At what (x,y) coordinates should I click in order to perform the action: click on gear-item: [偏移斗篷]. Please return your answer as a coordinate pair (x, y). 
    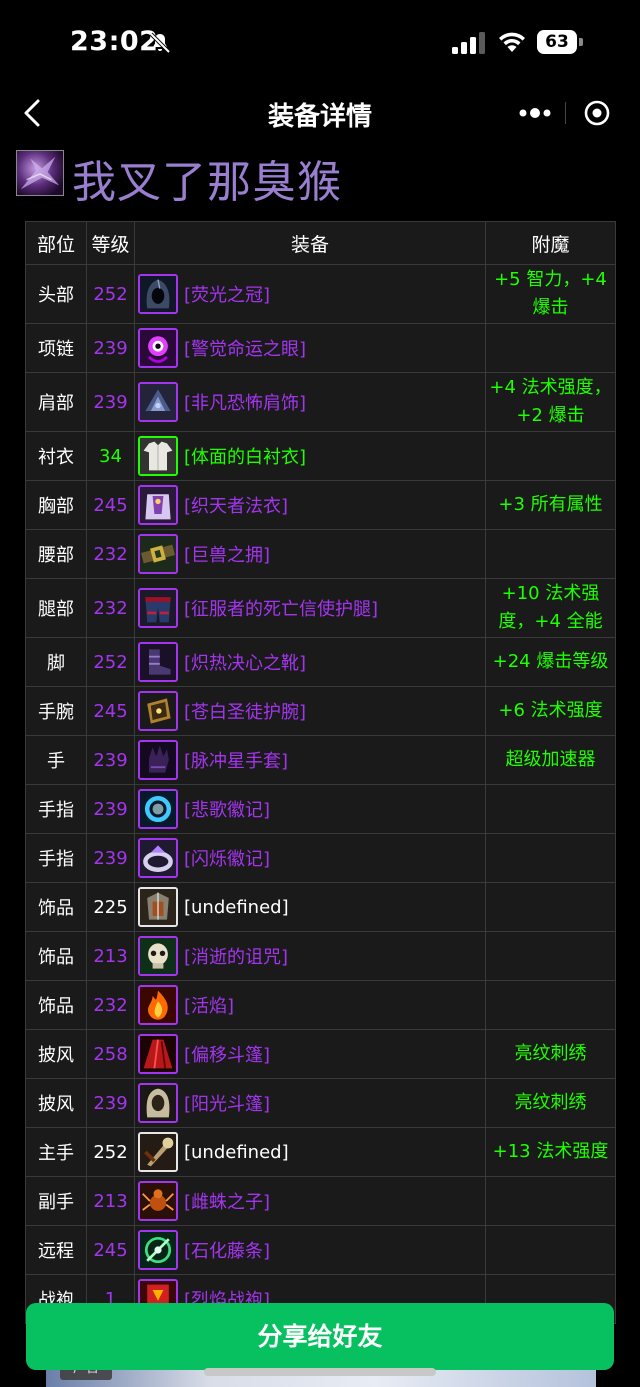
    Looking at the image, I should click on (311, 1054).